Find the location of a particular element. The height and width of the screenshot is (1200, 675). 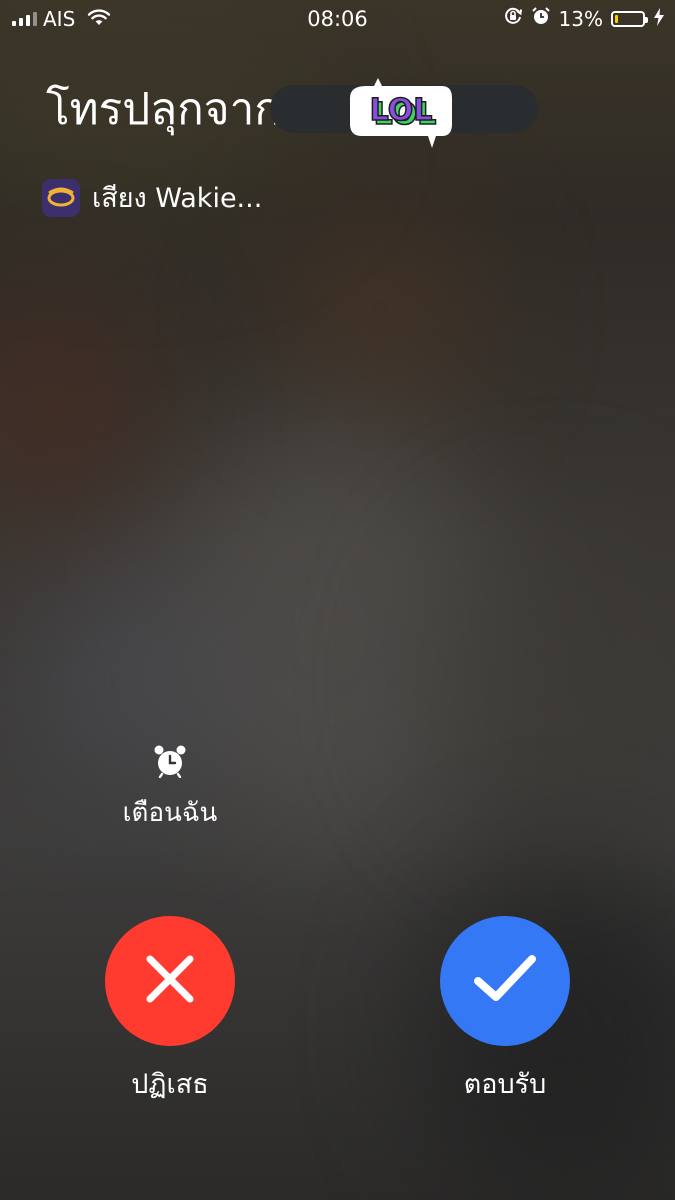

call-title: โทรปลุกจาก is located at coordinates (163, 109).